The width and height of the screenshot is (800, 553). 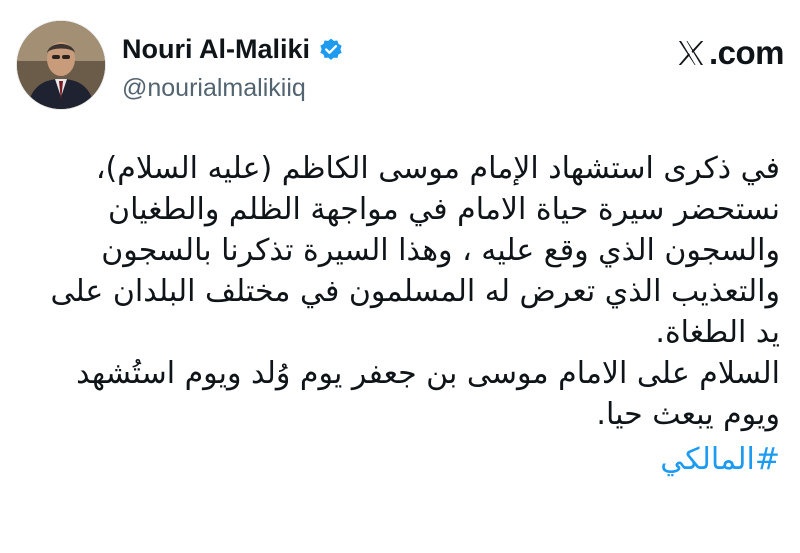 I want to click on author-name-row: Nouri Al-Maliki, so click(x=233, y=49).